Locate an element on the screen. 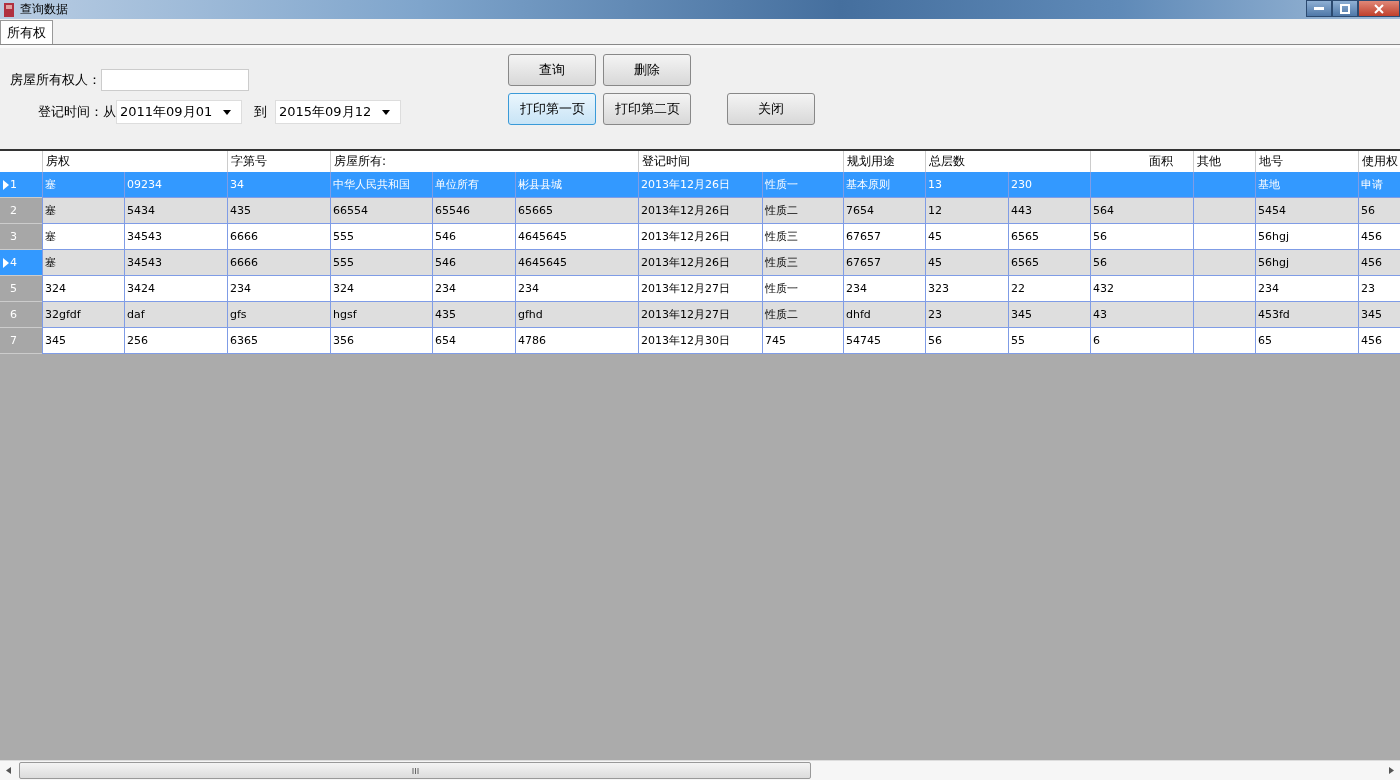  scrollbar-thumb is located at coordinates (415, 770).